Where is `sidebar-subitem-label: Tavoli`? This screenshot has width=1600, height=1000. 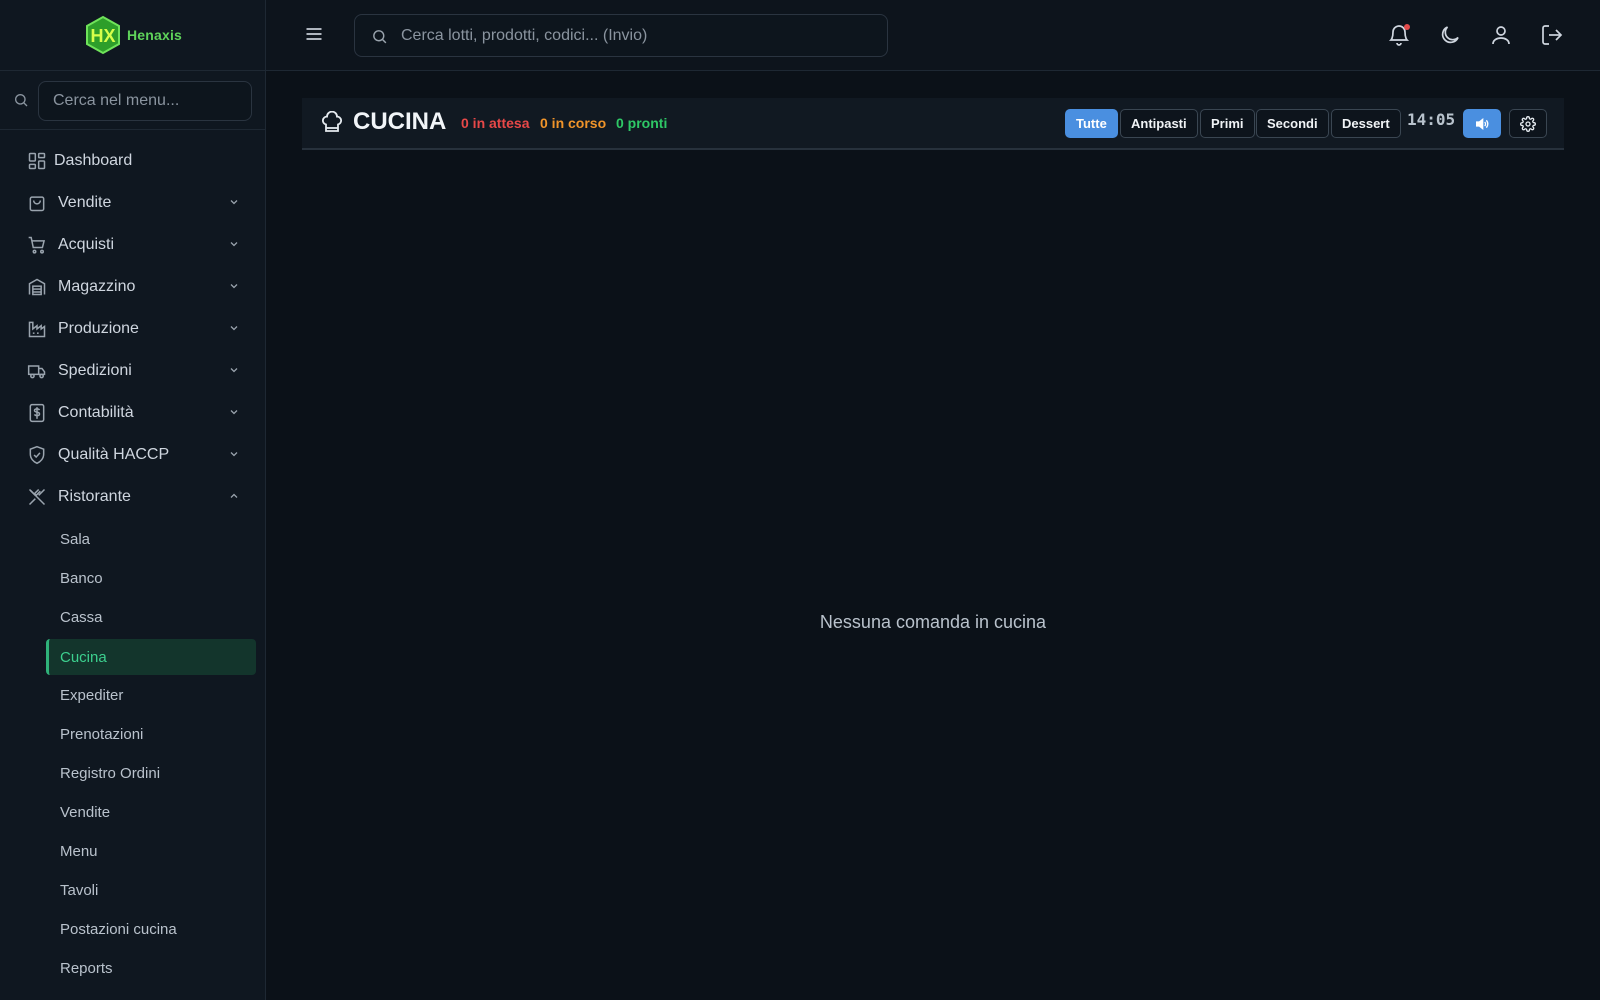
sidebar-subitem-label: Tavoli is located at coordinates (79, 890).